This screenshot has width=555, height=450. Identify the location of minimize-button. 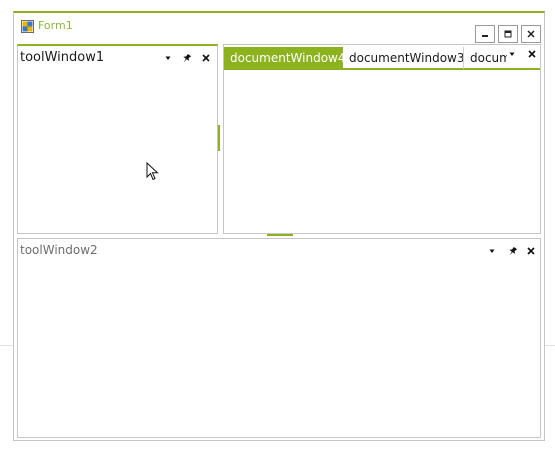
(485, 34).